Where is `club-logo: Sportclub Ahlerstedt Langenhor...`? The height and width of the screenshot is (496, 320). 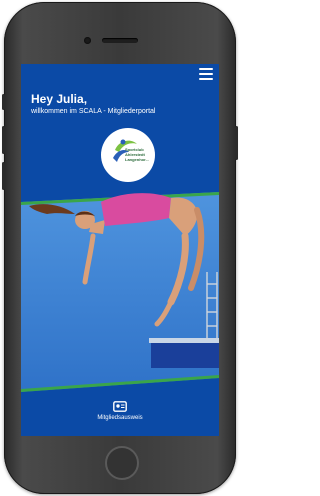 club-logo: Sportclub Ahlerstedt Langenhor... is located at coordinates (128, 155).